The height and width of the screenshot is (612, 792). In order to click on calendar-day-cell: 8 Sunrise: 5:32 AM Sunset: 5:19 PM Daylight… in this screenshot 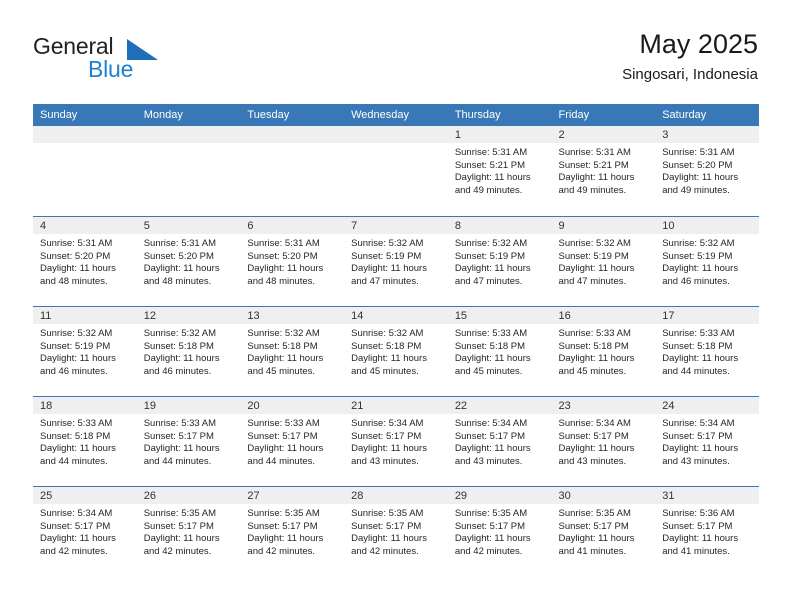, I will do `click(499, 261)`.